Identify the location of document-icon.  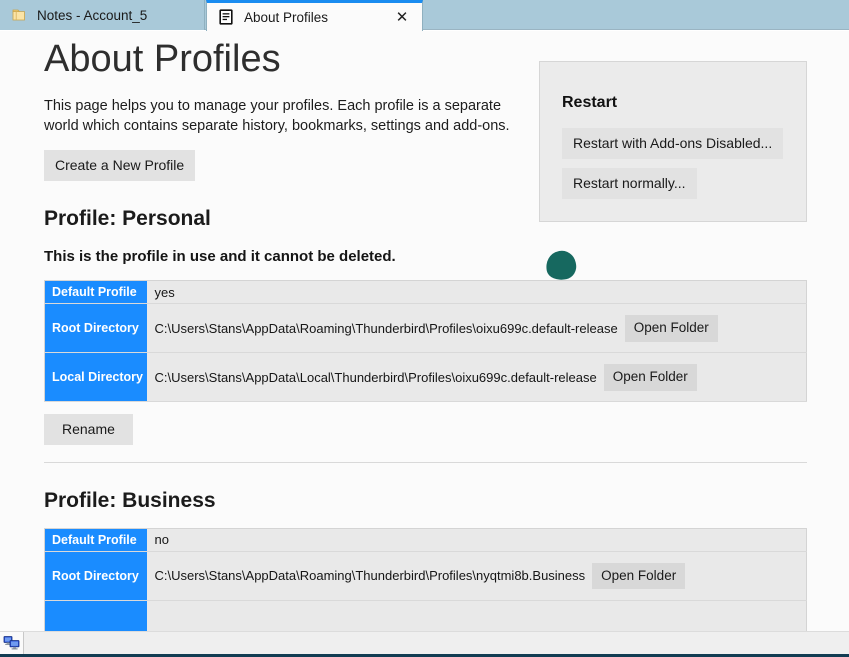
(226, 17).